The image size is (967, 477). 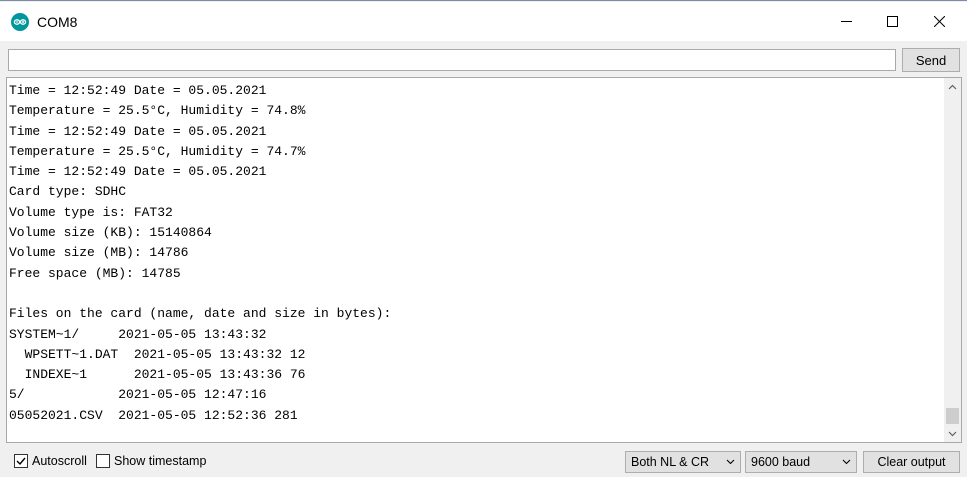 I want to click on output-line: Free space (MB): 14785, so click(x=95, y=273).